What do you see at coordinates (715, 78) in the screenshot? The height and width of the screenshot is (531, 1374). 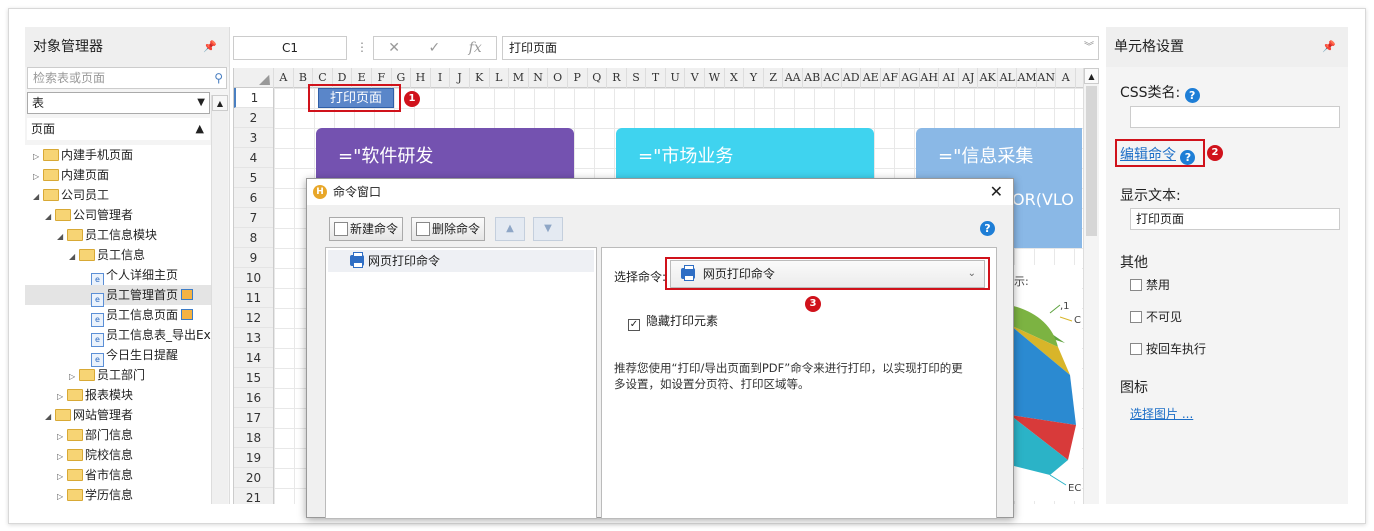 I see `column-header-cell: W` at bounding box center [715, 78].